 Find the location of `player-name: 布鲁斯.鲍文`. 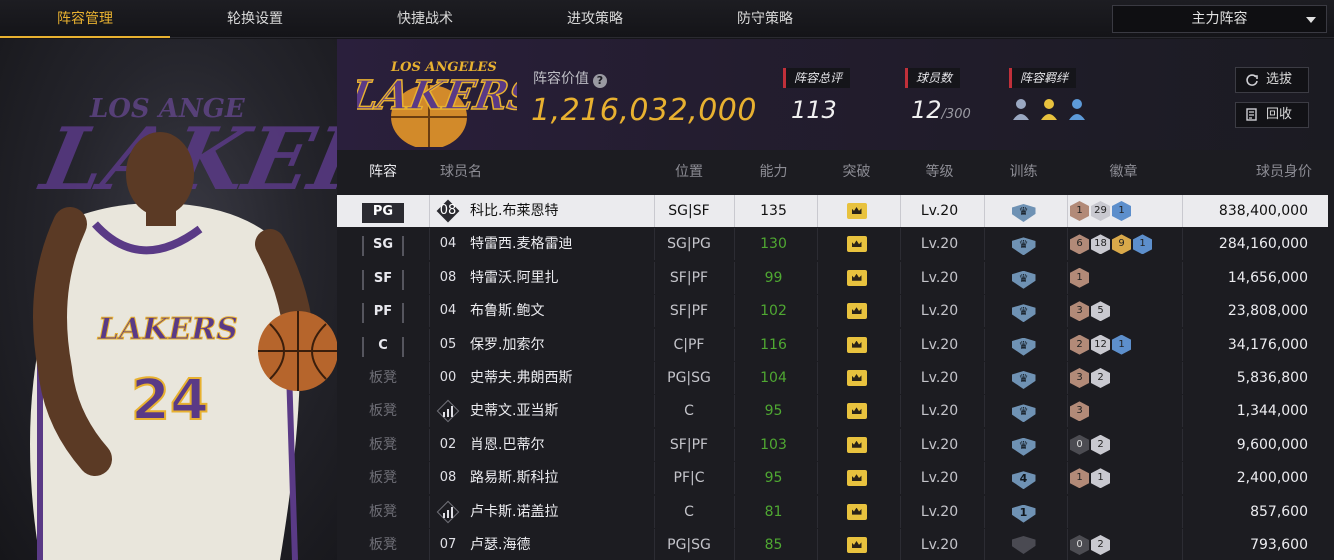

player-name: 布鲁斯.鲍文 is located at coordinates (507, 311).